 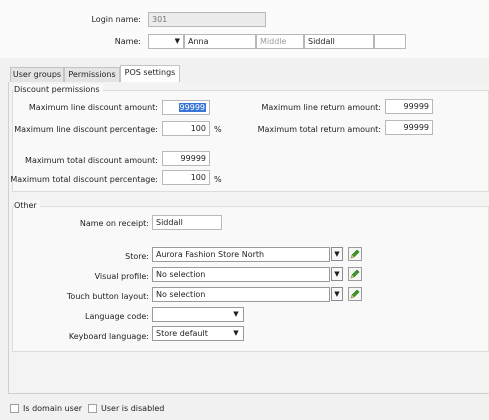 I want to click on keyboard-language-dropdown: Store default ▼, so click(x=198, y=333).